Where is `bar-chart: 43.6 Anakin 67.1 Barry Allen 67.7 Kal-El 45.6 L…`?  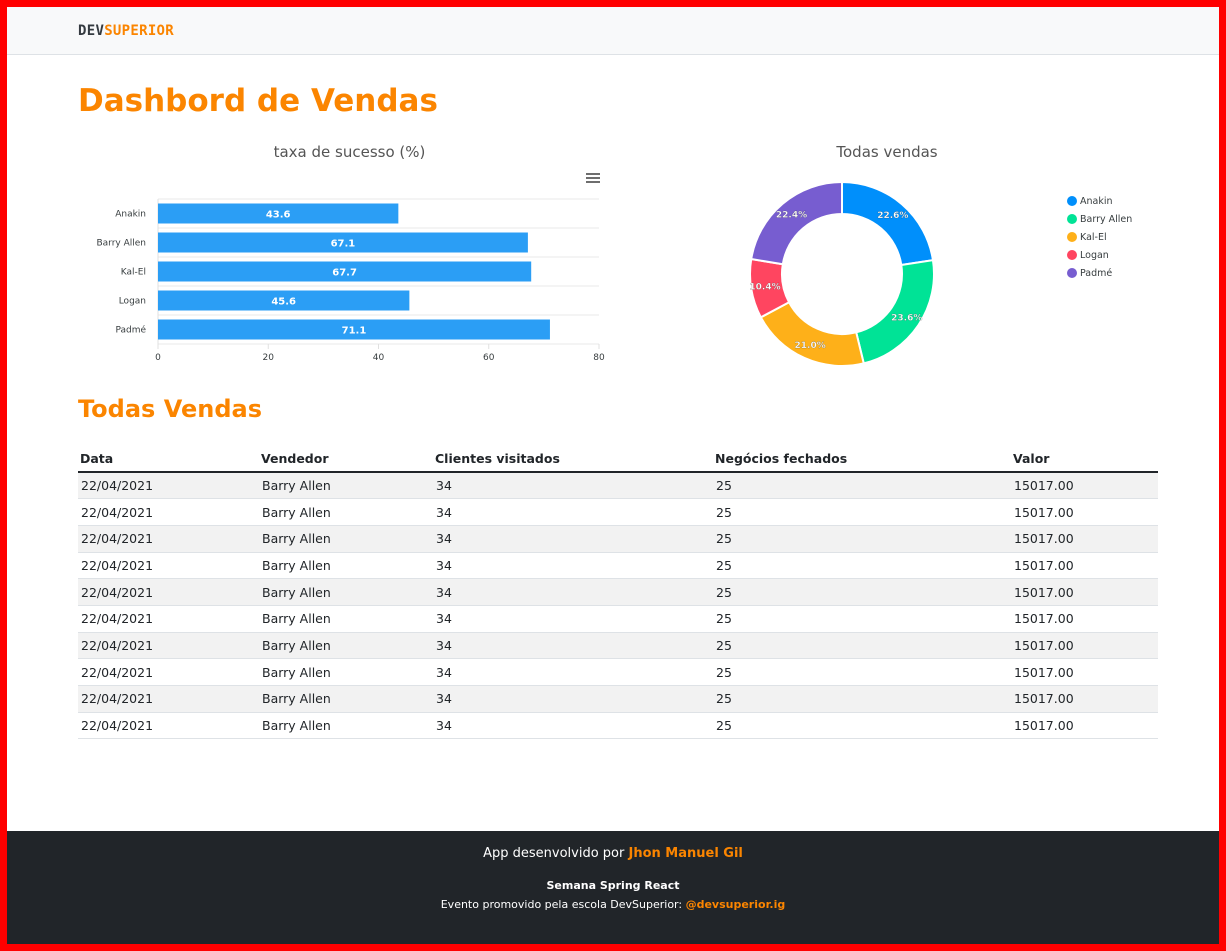
bar-chart: 43.6 Anakin 67.1 Barry Allen 67.7 Kal-El 45.6 L… is located at coordinates (350, 280).